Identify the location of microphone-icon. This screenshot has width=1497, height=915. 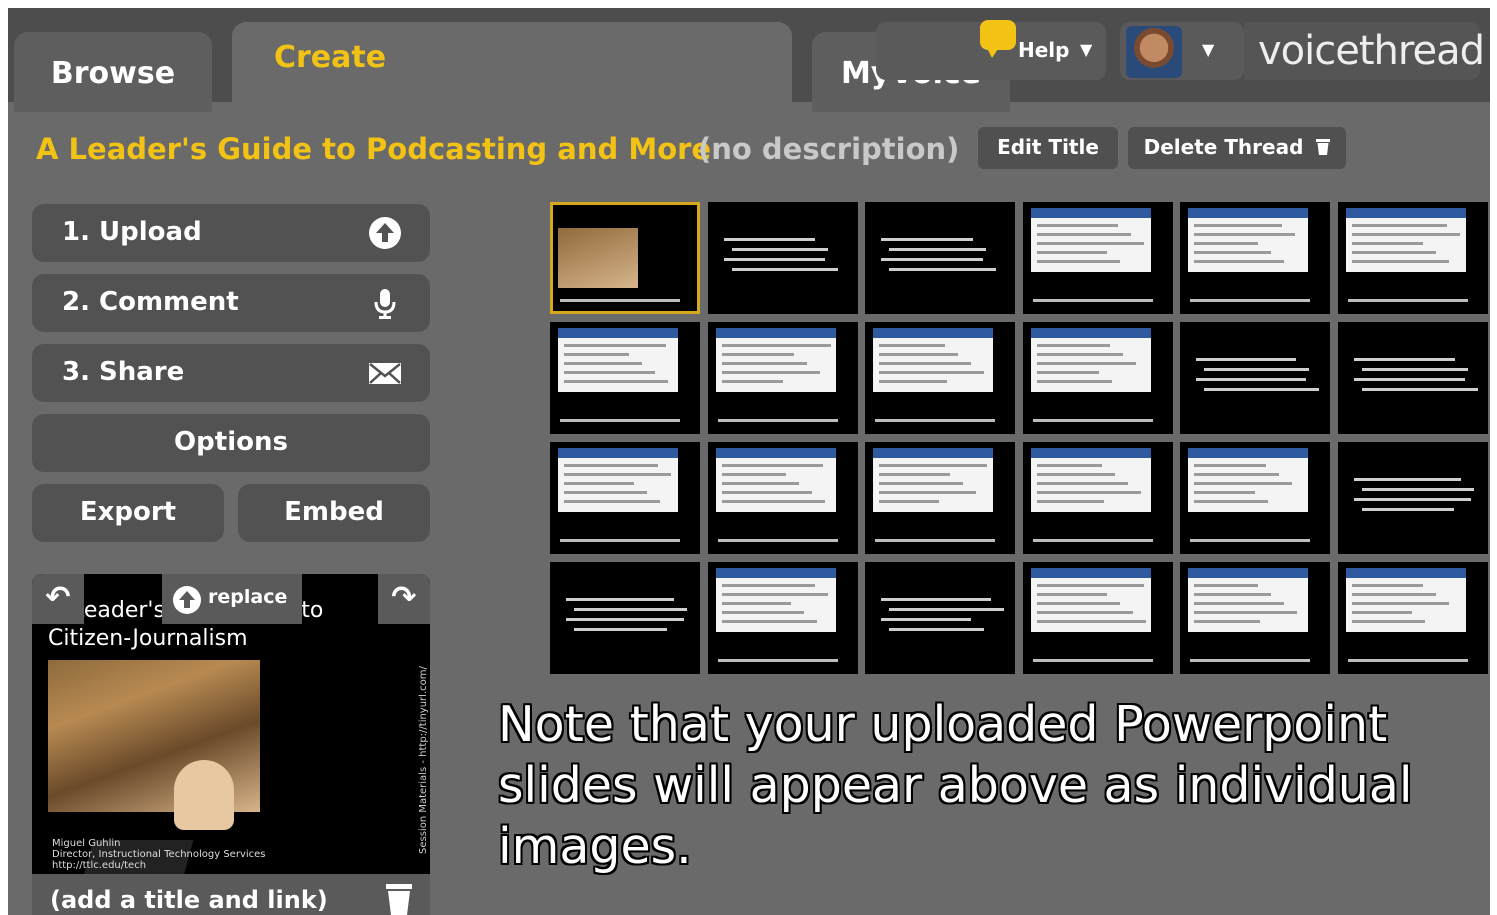
(385, 304).